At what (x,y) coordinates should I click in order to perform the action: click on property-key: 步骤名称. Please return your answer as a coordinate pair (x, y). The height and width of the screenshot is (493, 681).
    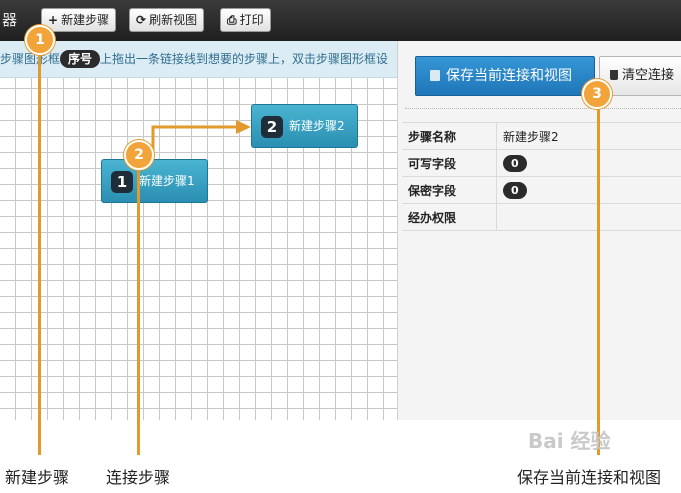
    Looking at the image, I should click on (449, 136).